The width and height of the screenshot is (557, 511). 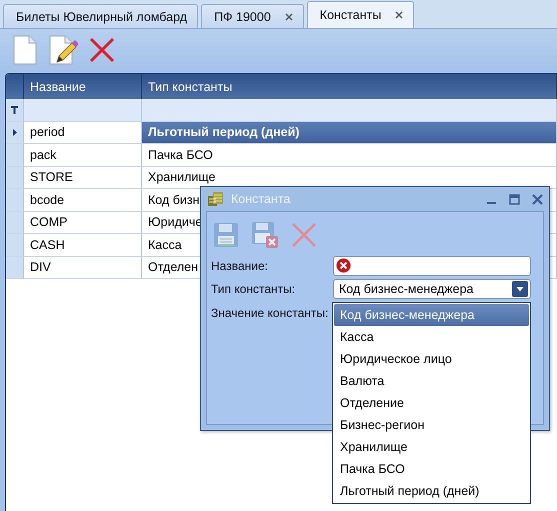 I want to click on tab: ПФ 19000, so click(x=252, y=16).